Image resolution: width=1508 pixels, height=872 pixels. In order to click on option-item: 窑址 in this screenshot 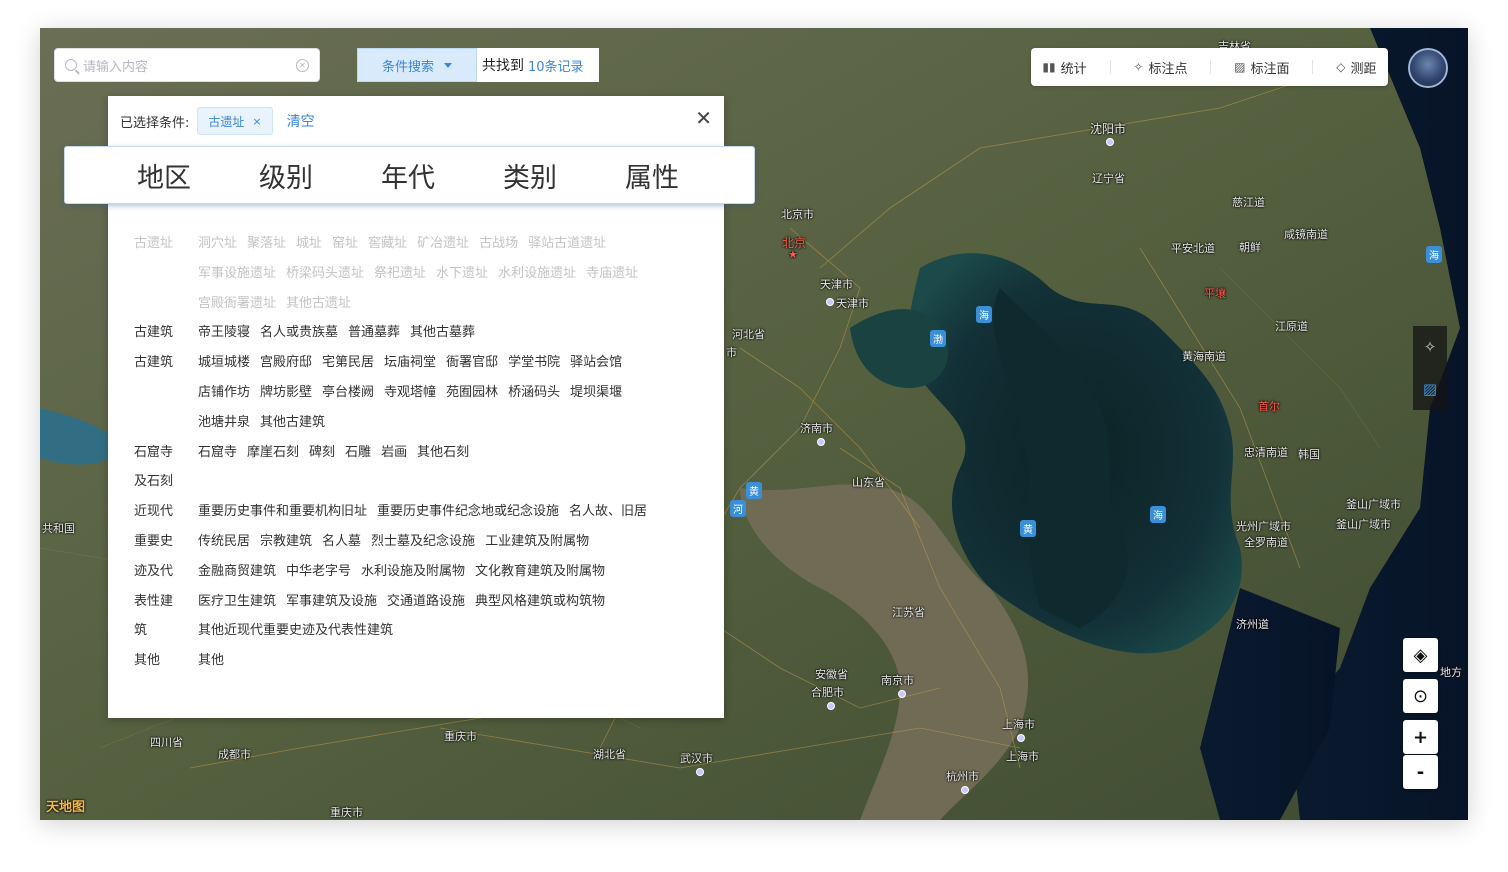, I will do `click(345, 243)`.